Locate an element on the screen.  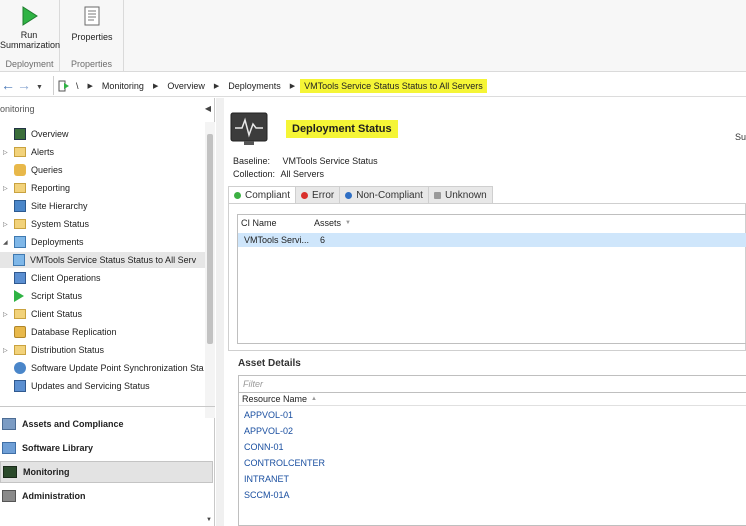
resource-item: APPVOL-01 is located at coordinates (268, 415).